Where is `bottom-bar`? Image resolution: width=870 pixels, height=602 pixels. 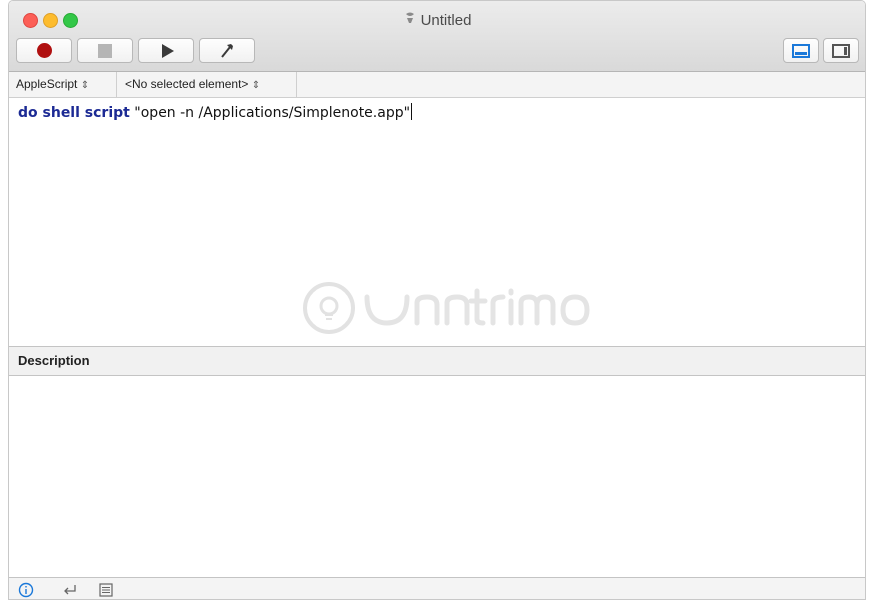
bottom-bar is located at coordinates (437, 588).